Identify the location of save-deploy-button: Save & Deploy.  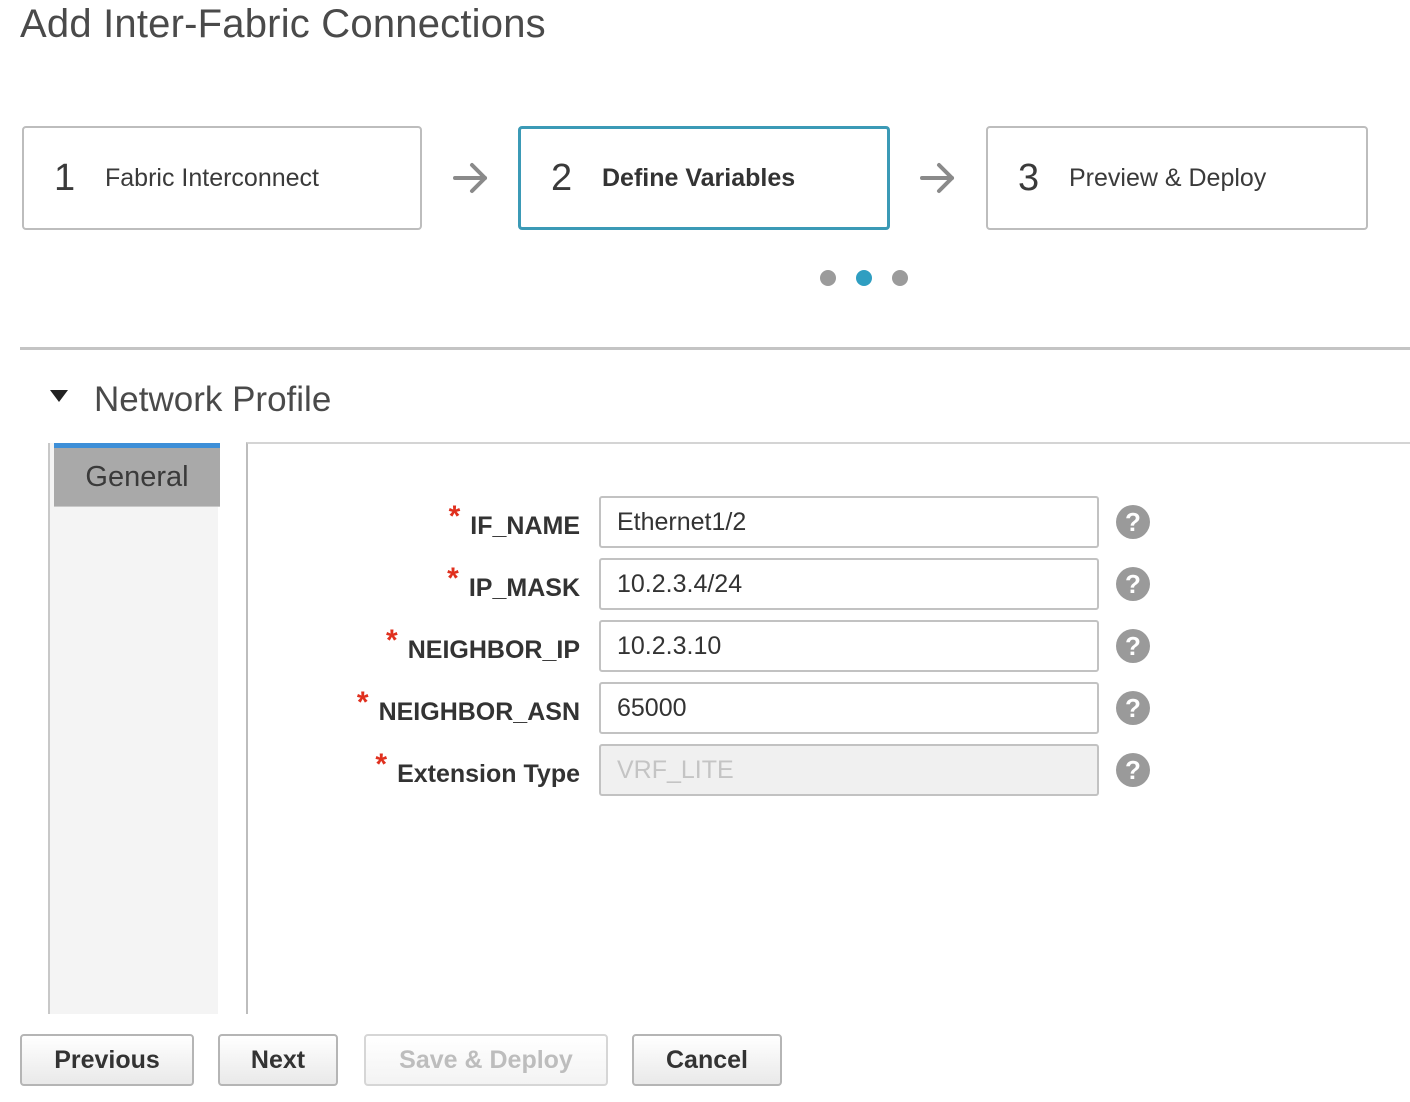
(486, 1060).